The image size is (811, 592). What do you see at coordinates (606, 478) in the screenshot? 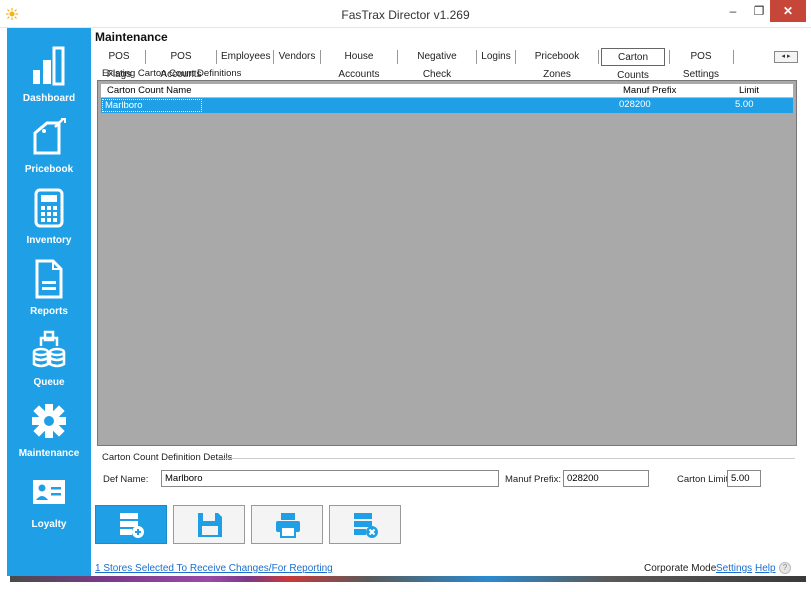
I see `prefix-input` at bounding box center [606, 478].